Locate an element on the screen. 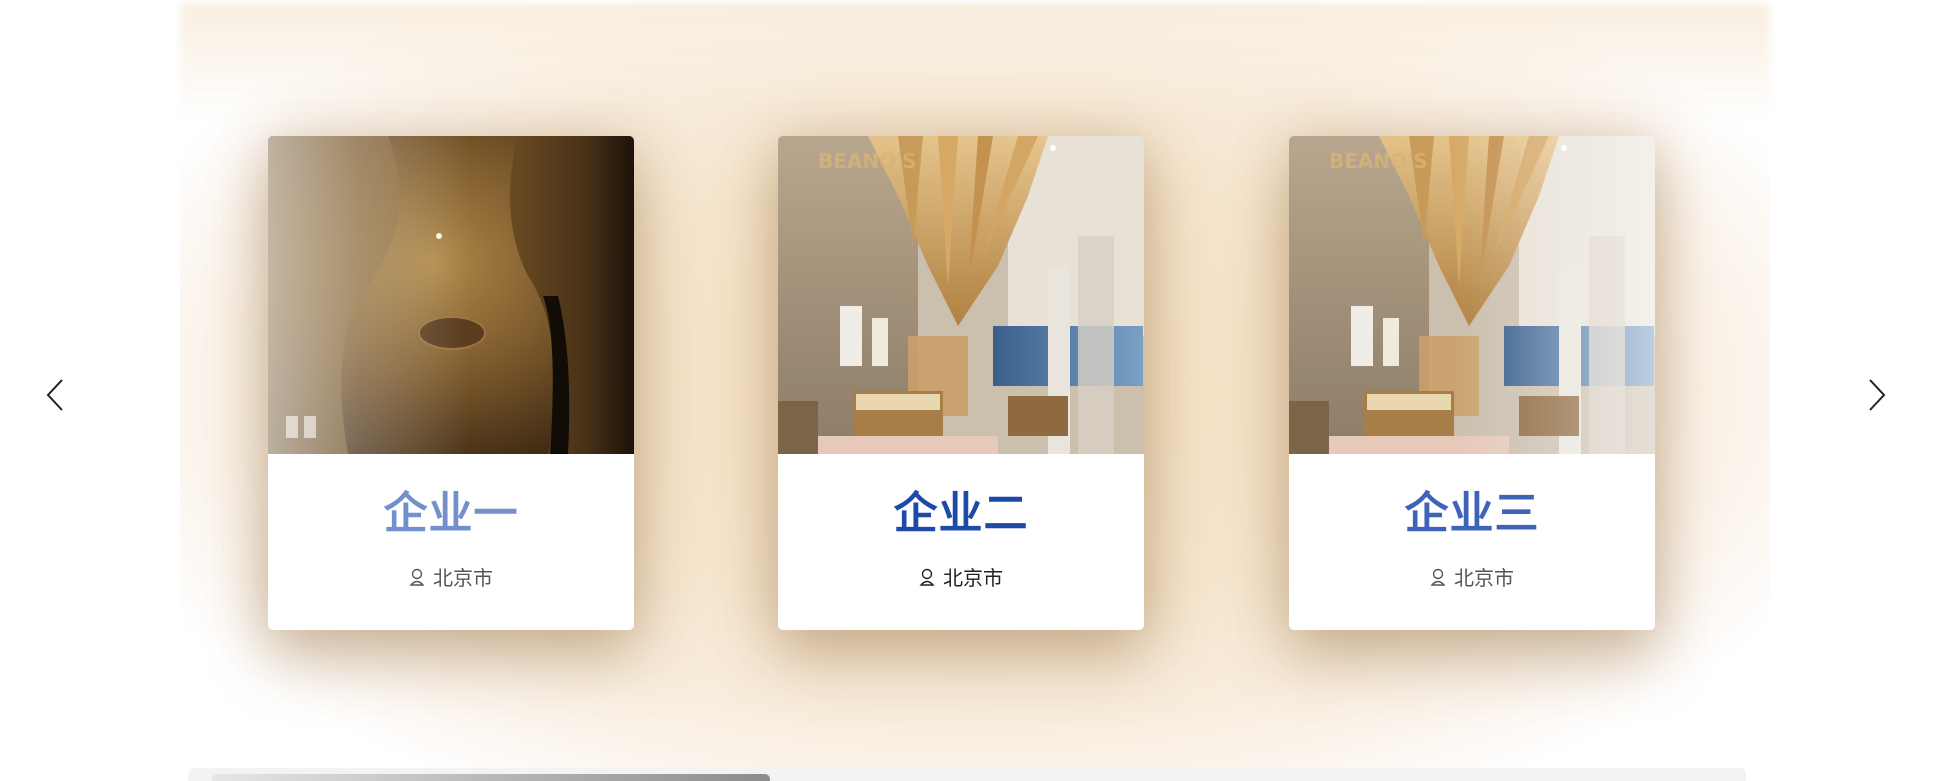 The image size is (1949, 781). carousel-prev-button is located at coordinates (56, 395).